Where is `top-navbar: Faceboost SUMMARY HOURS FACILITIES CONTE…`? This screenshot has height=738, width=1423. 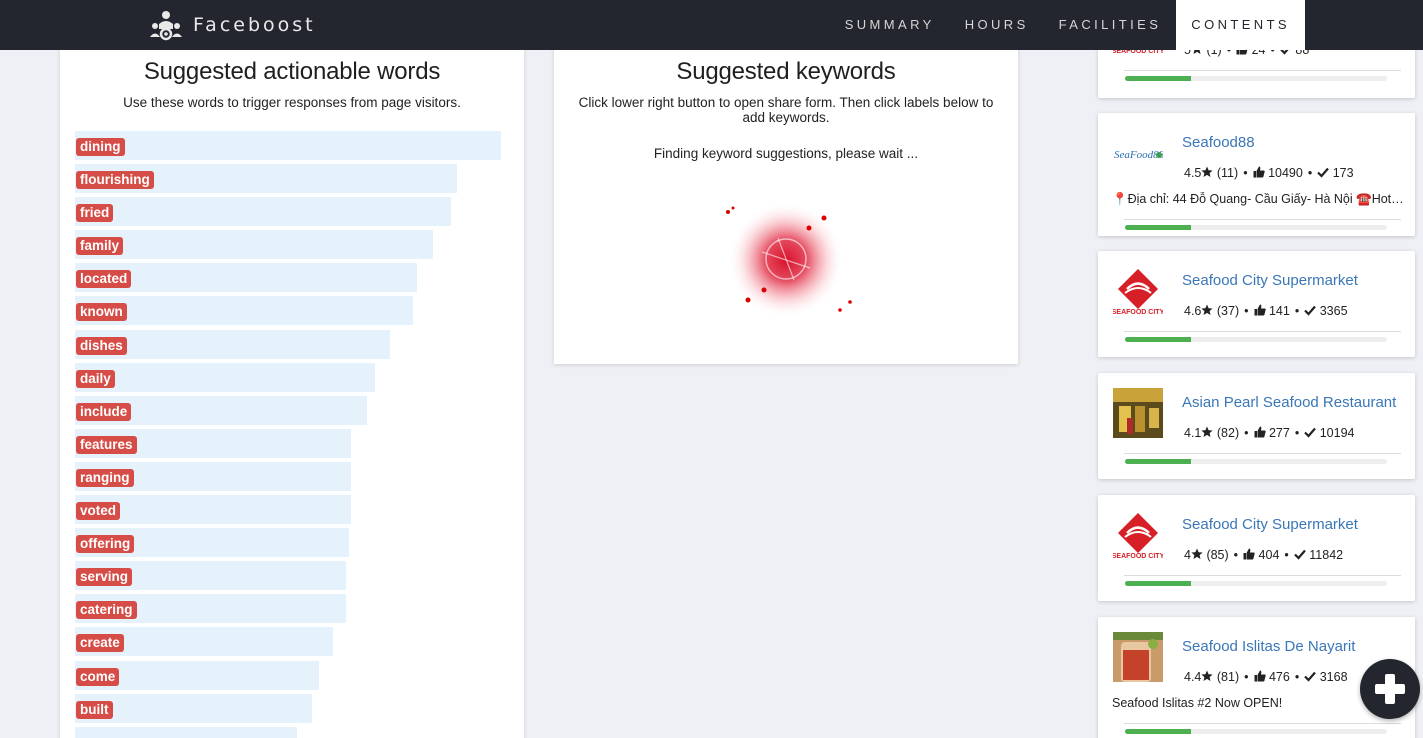
top-navbar: Faceboost SUMMARY HOURS FACILITIES CONTE… is located at coordinates (711, 25).